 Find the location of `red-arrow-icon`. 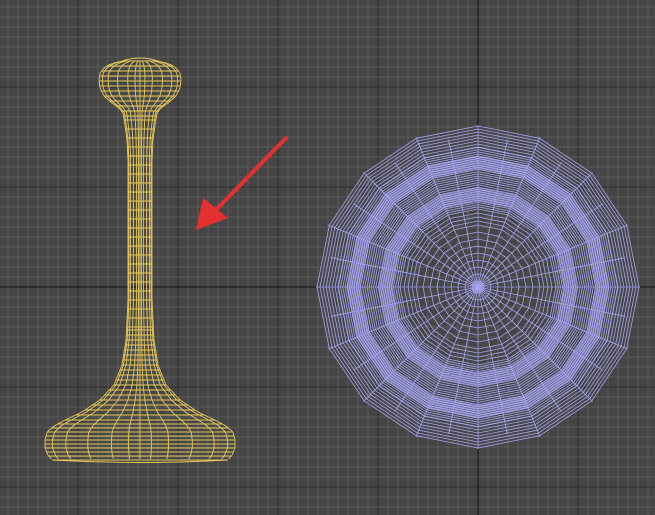

red-arrow-icon is located at coordinates (242, 183).